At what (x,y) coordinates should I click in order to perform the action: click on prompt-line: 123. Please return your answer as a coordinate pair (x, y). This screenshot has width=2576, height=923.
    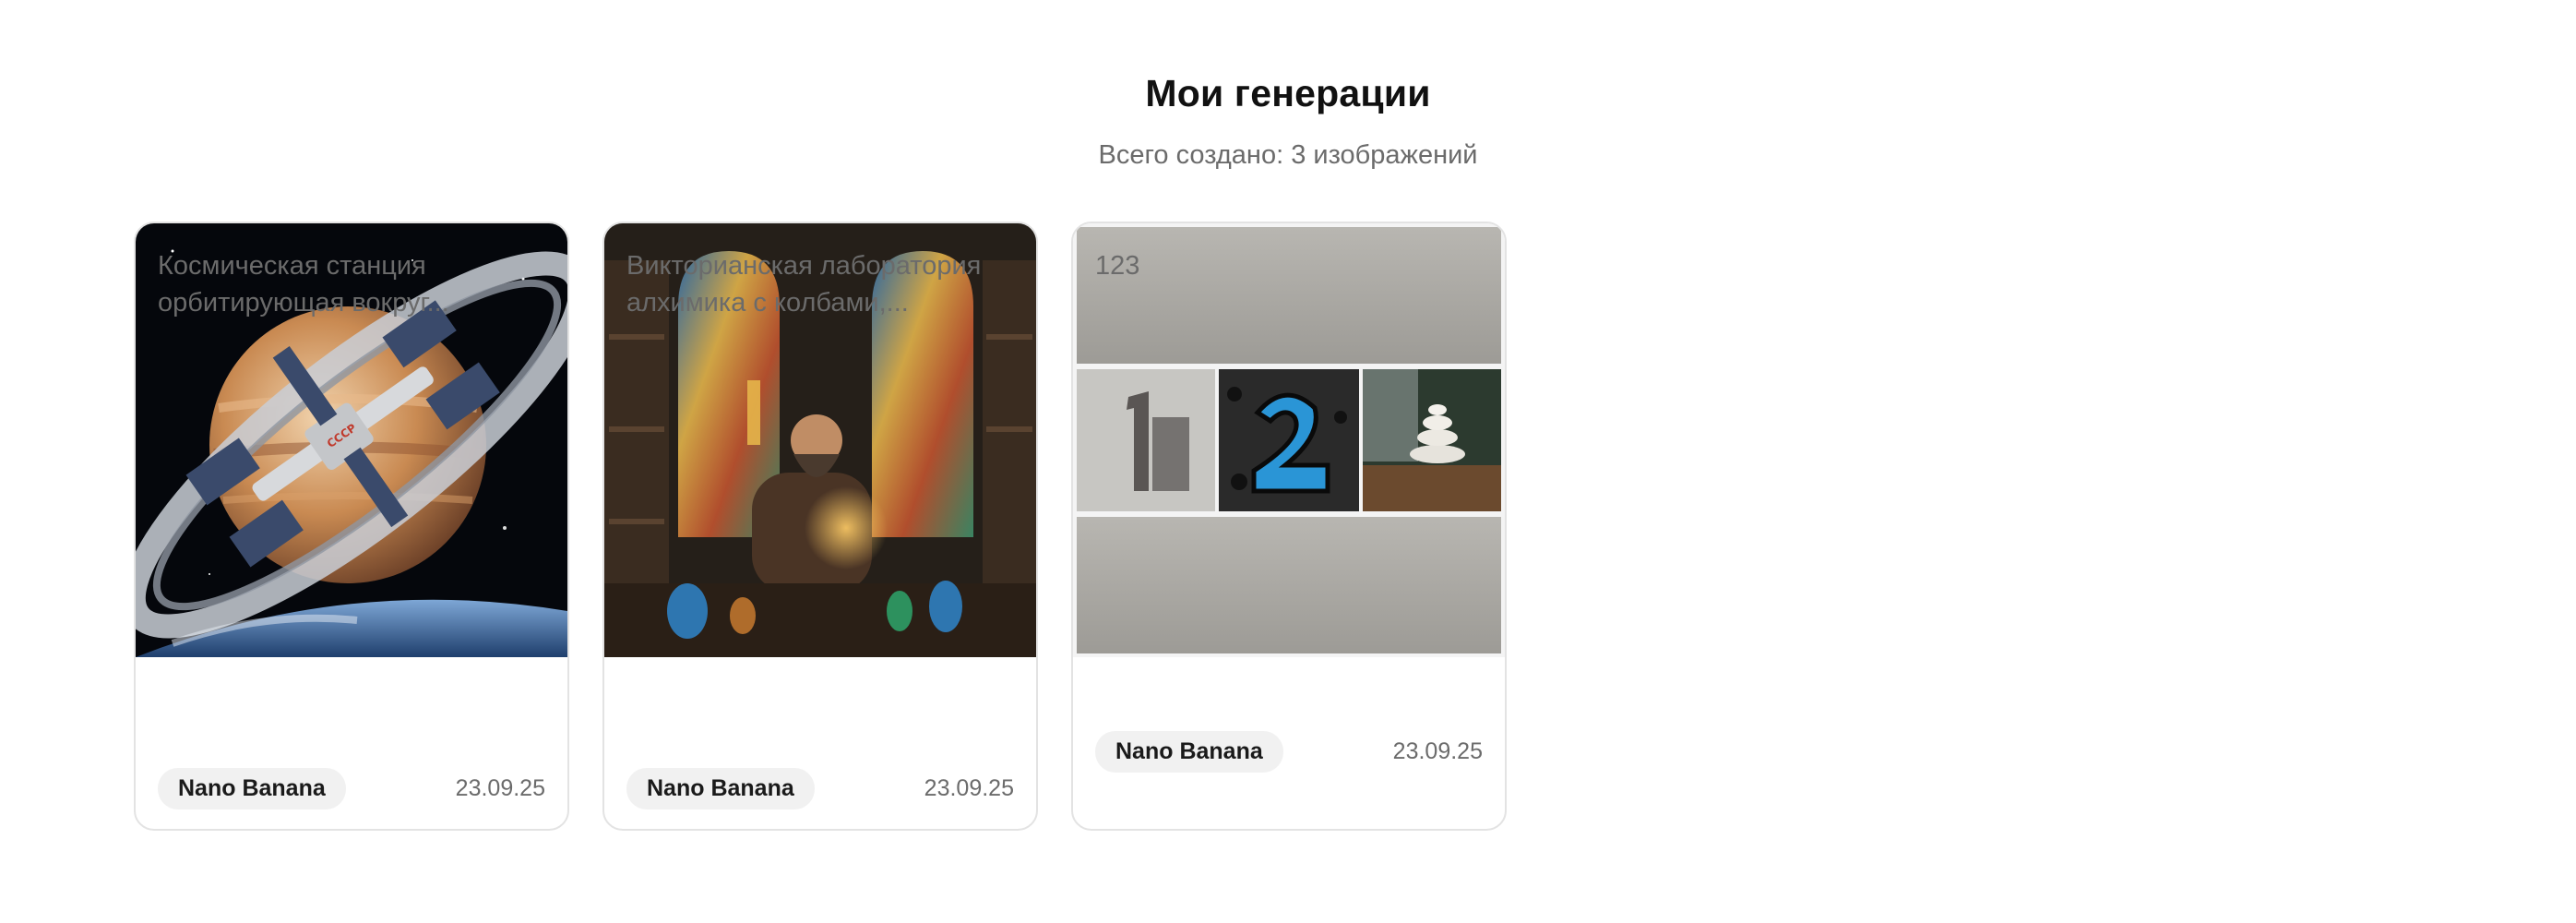
    Looking at the image, I should click on (1117, 266).